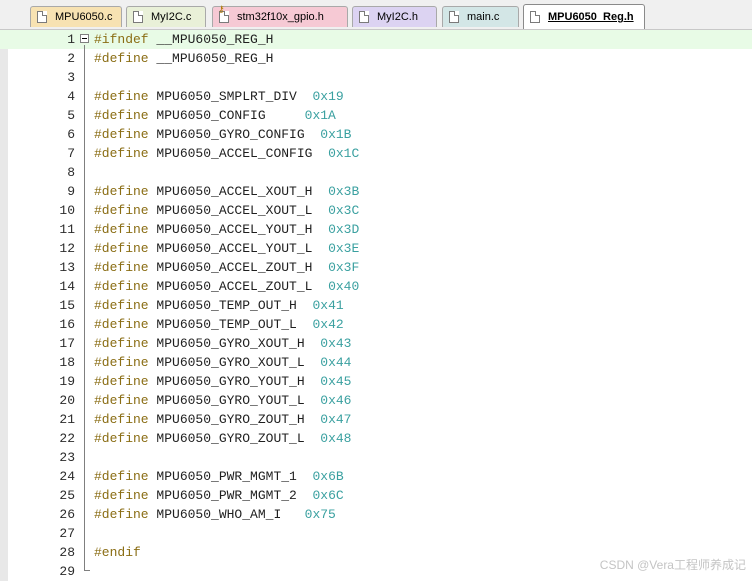  I want to click on macro-name: MPU6050_GYRO_YOUT_L, so click(230, 400).